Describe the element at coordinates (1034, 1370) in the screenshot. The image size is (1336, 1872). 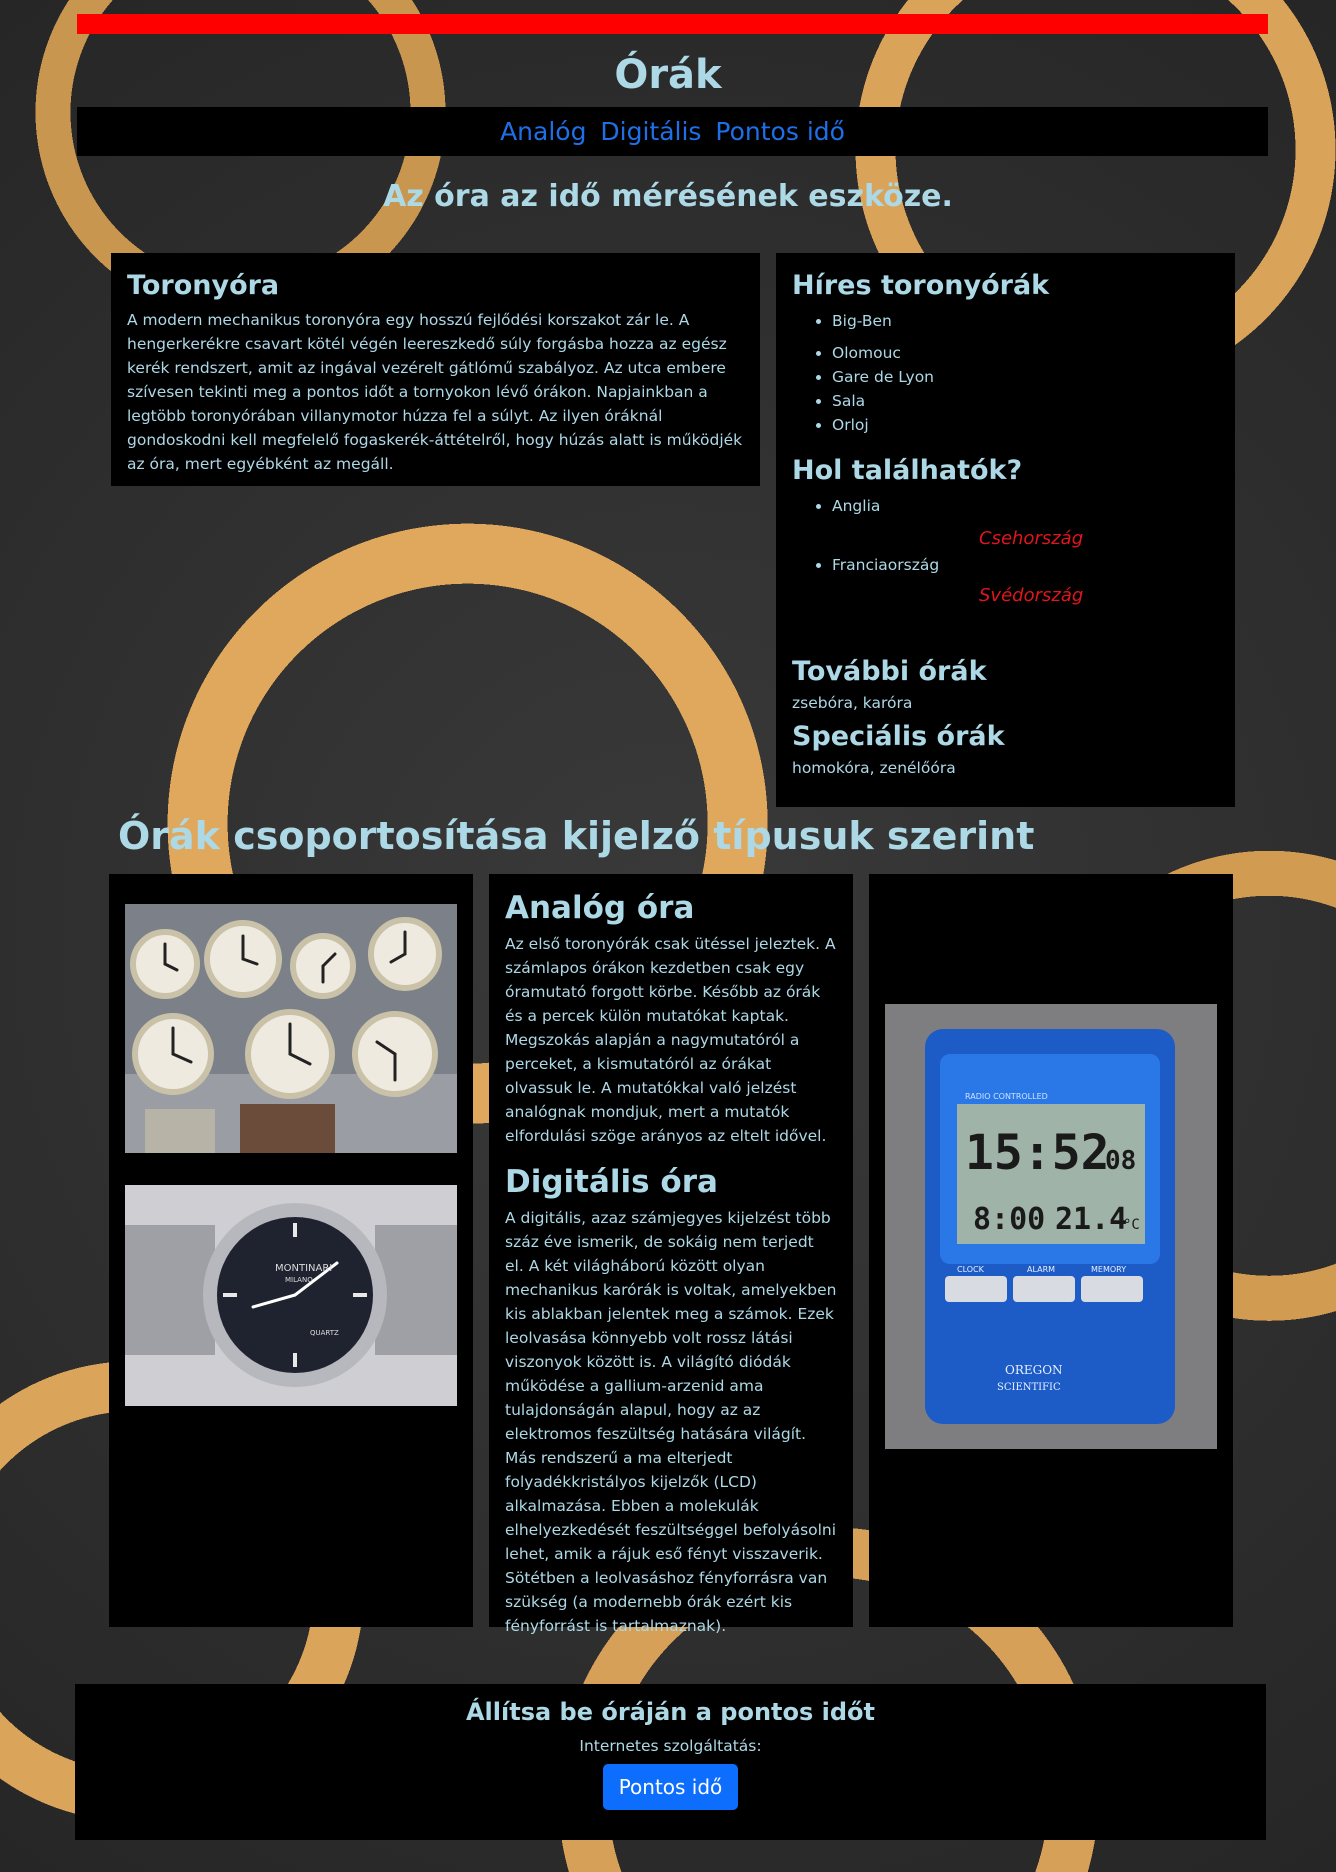
I see `clock-brand-text: OREGON` at that location.